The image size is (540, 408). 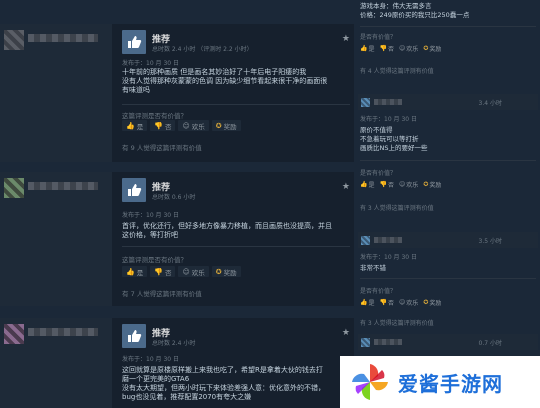 I want to click on watermark-logo: 爱酱手游网, so click(x=440, y=382).